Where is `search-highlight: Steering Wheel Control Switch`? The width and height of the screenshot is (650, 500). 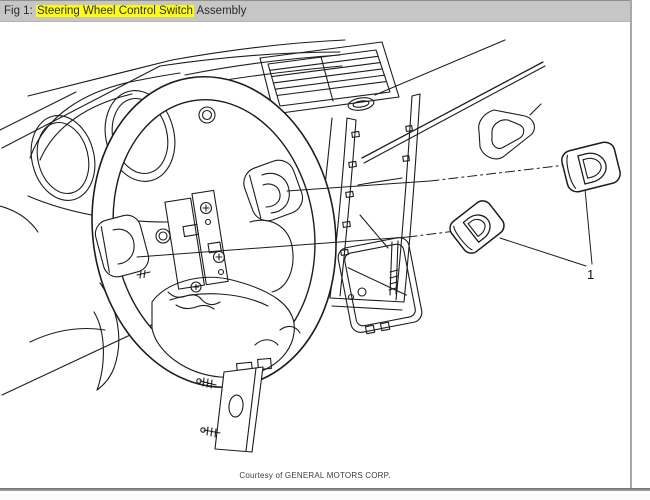 search-highlight: Steering Wheel Control Switch is located at coordinates (114, 11).